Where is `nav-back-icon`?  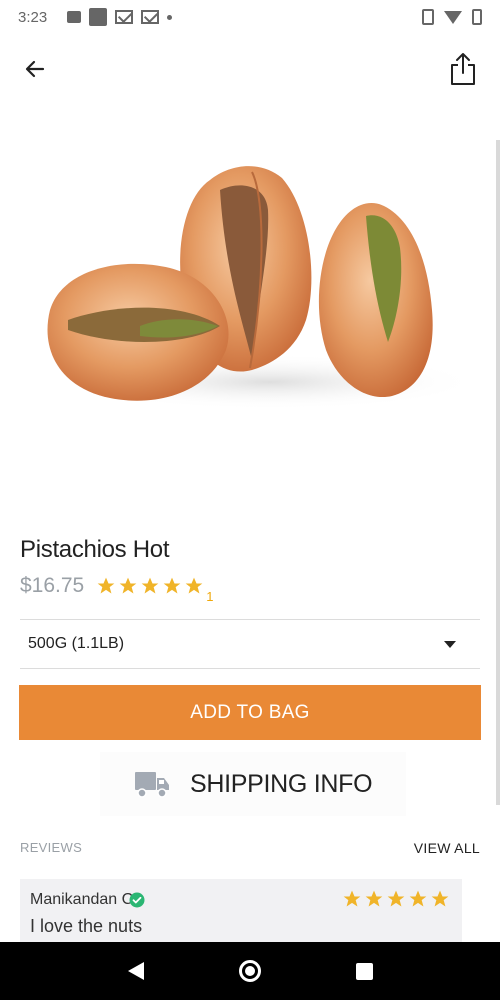 nav-back-icon is located at coordinates (135, 971).